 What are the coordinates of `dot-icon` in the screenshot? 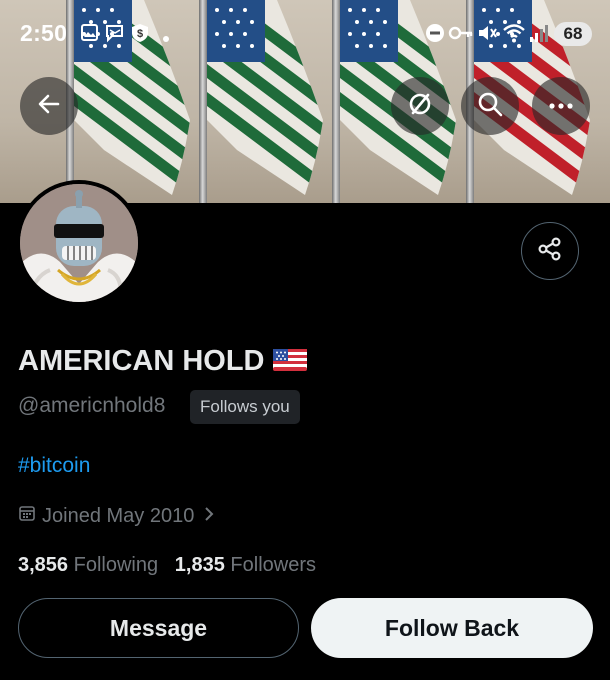 It's located at (166, 39).